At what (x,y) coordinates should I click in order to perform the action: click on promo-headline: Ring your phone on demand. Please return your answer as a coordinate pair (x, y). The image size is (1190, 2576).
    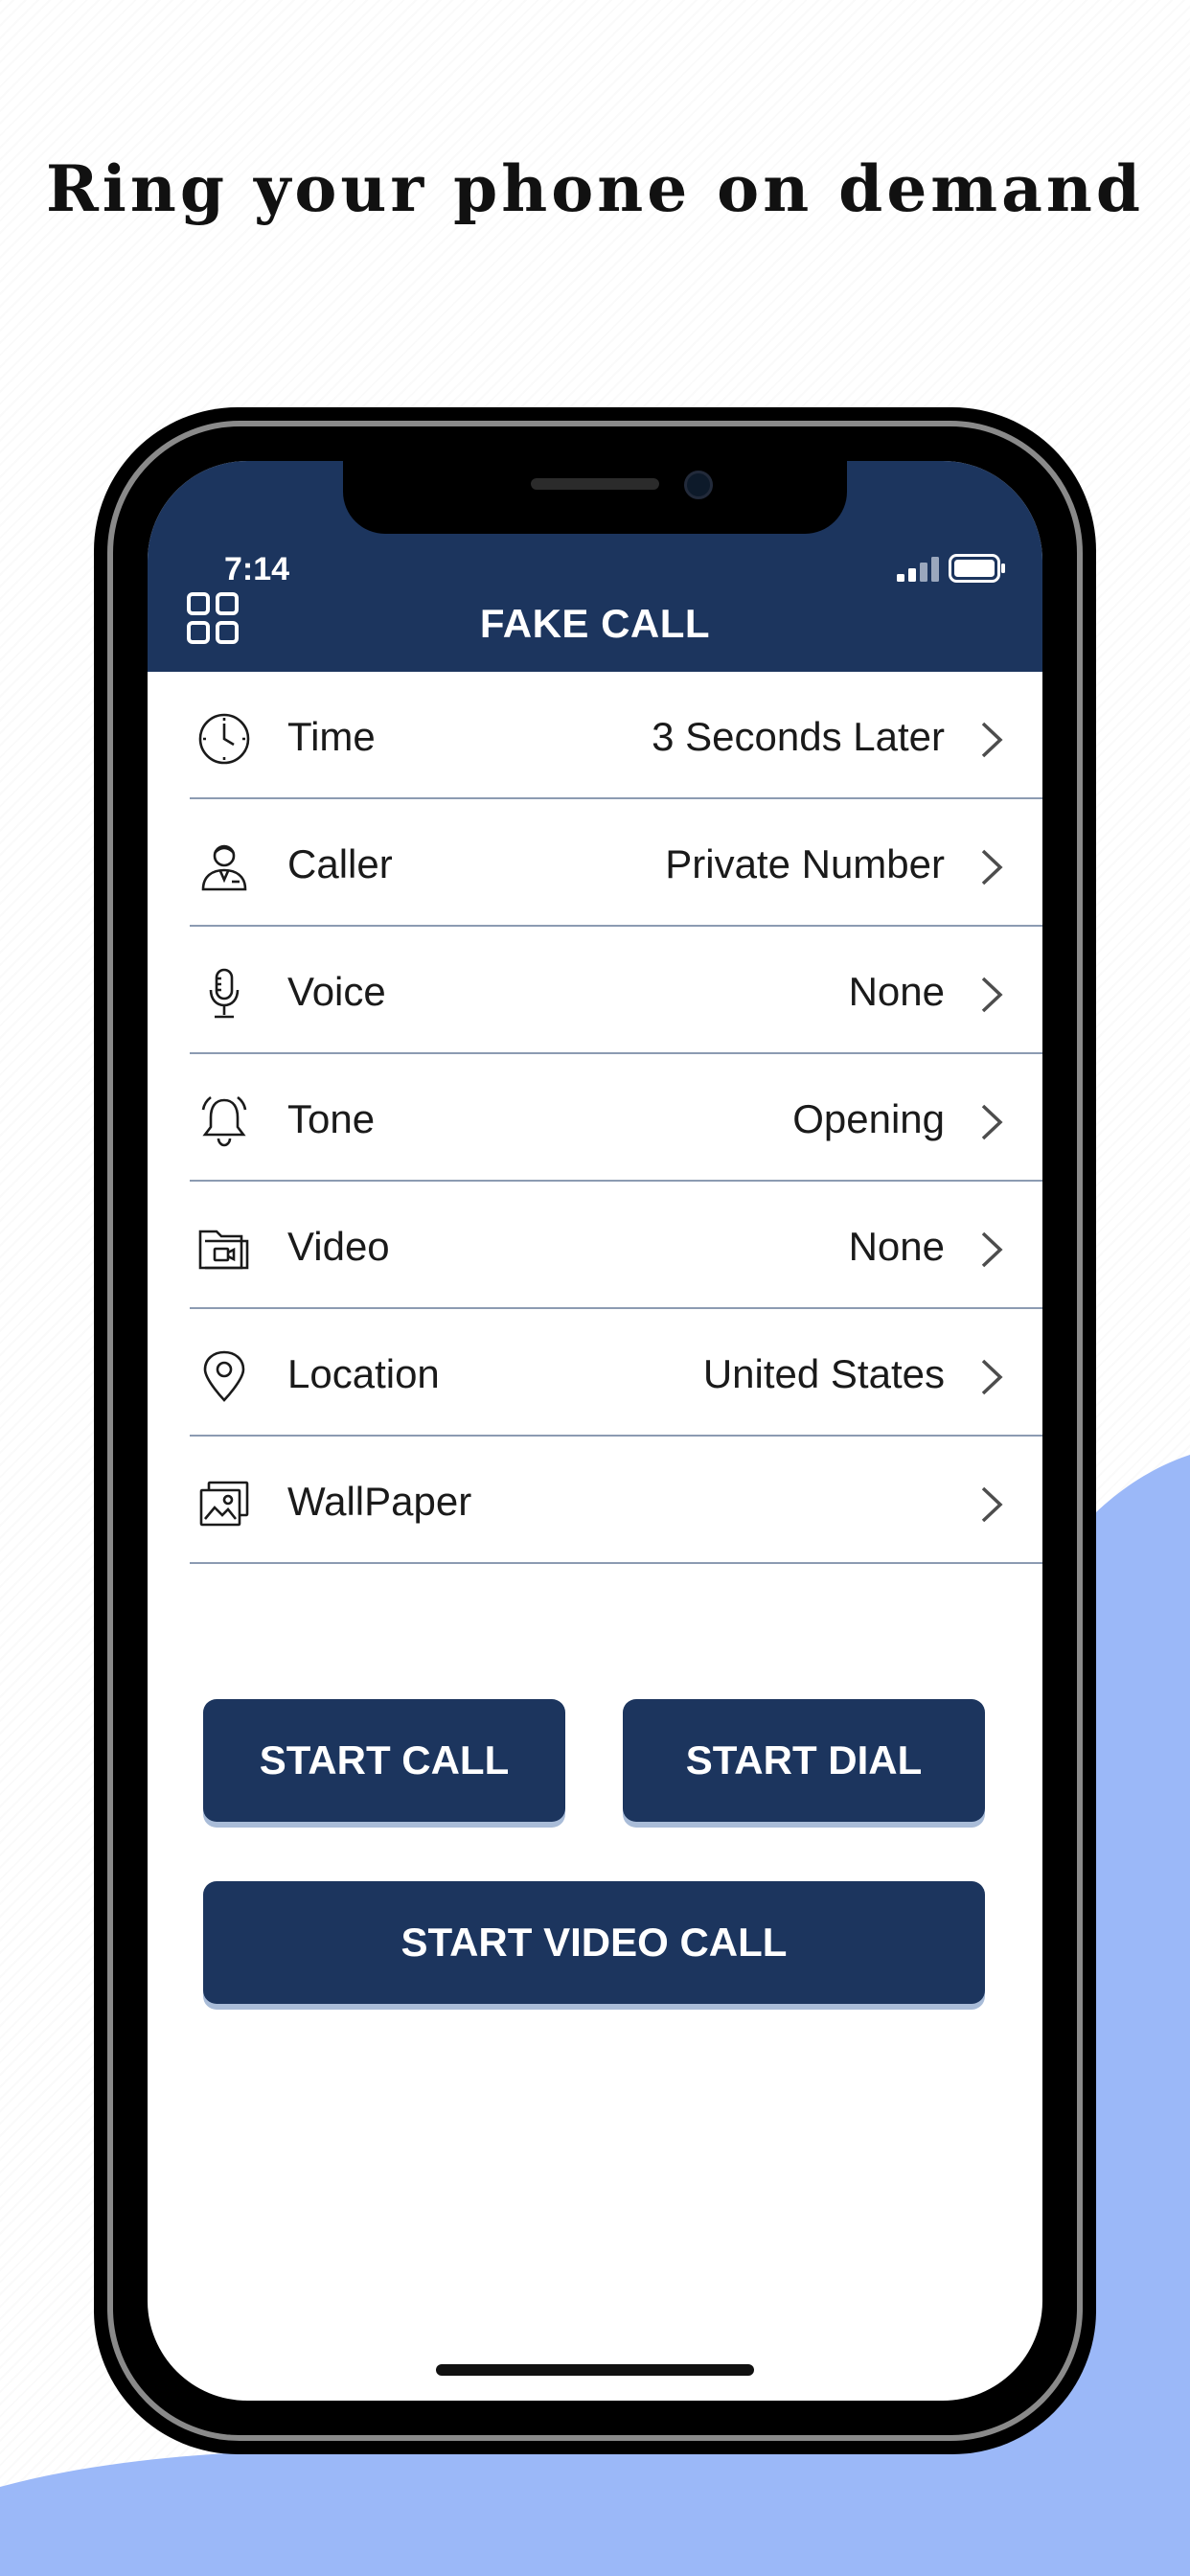
    Looking at the image, I should click on (595, 188).